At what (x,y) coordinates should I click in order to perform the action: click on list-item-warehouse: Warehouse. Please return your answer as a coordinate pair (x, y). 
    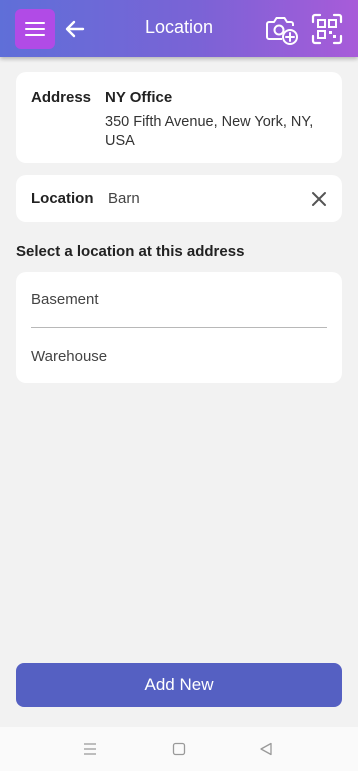
    Looking at the image, I should click on (179, 356).